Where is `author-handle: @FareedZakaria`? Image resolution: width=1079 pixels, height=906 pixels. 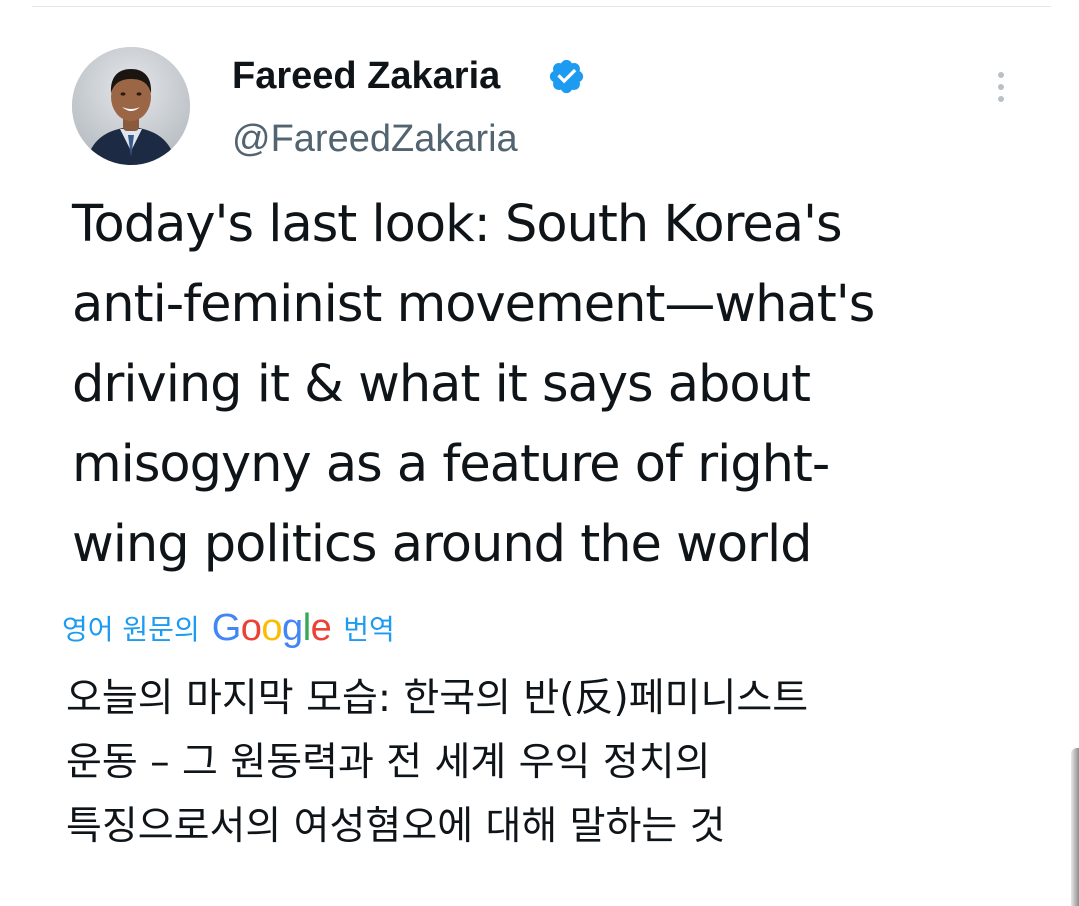
author-handle: @FareedZakaria is located at coordinates (375, 139).